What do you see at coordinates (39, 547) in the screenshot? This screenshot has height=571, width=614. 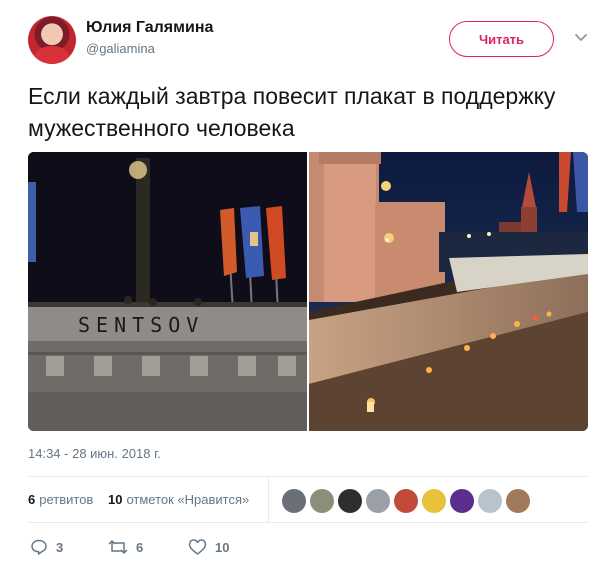 I see `reply-icon` at bounding box center [39, 547].